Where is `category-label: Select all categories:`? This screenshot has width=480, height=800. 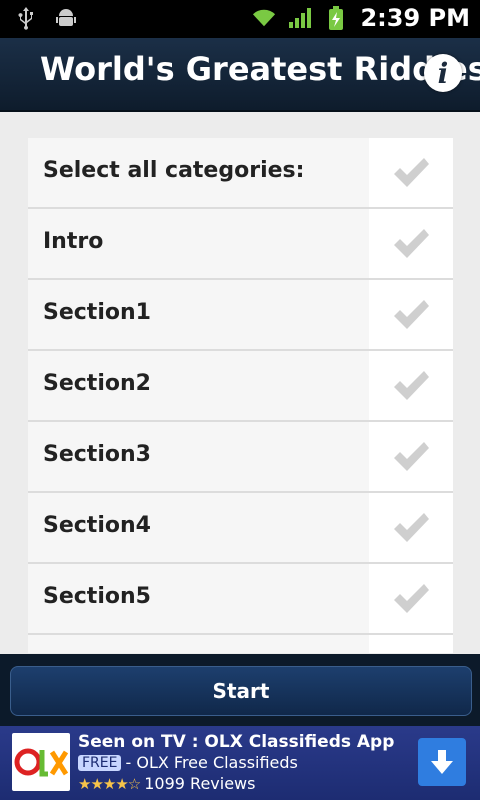 category-label: Select all categories: is located at coordinates (174, 170).